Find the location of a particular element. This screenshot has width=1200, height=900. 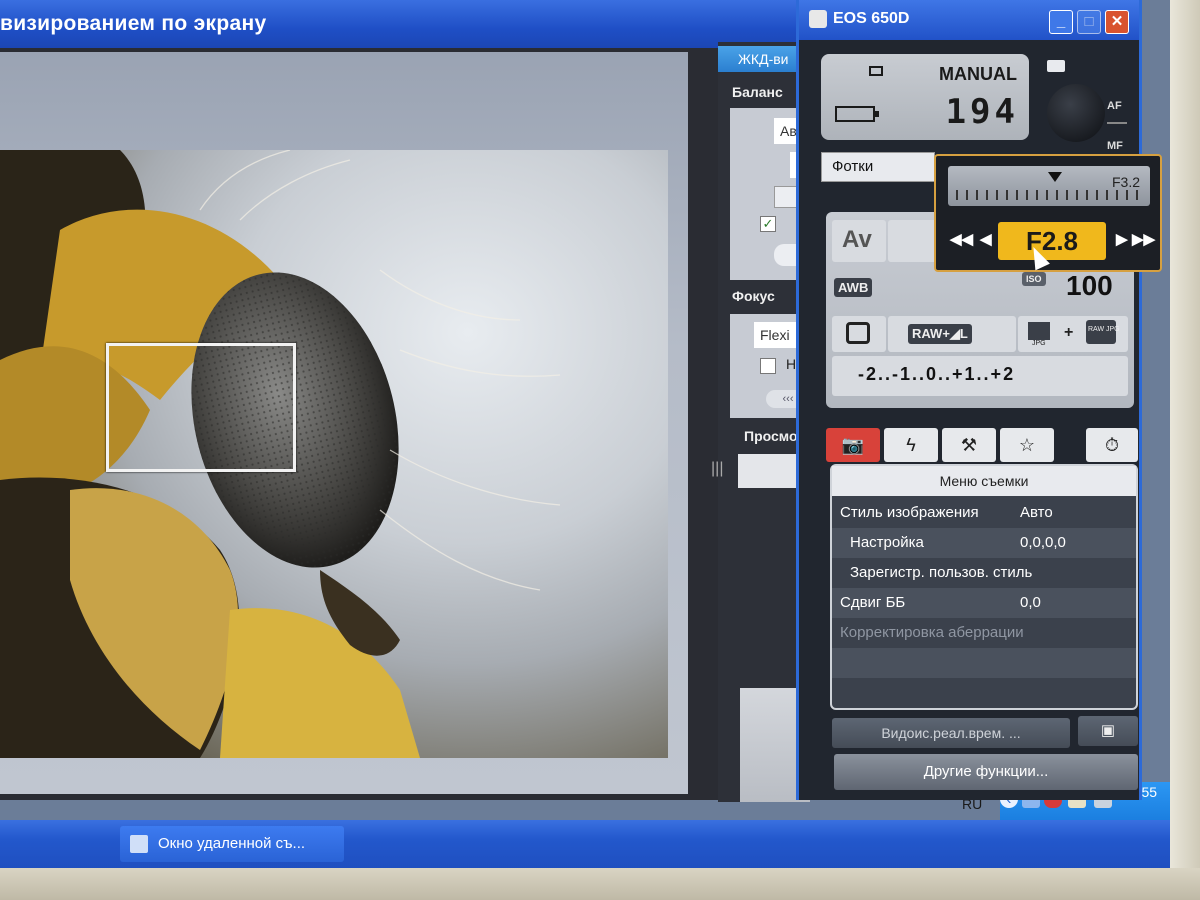

focus-section-label: Фокус is located at coordinates (753, 296).